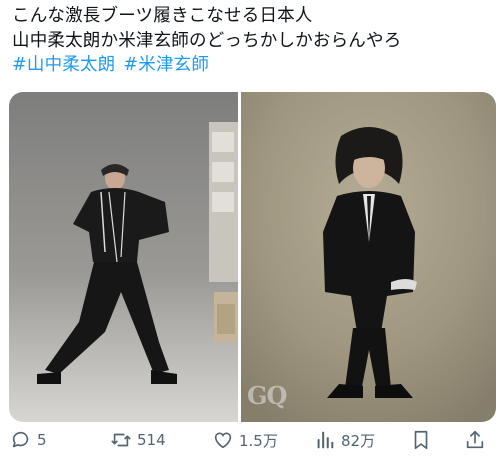  I want to click on bookmark-icon, so click(421, 440).